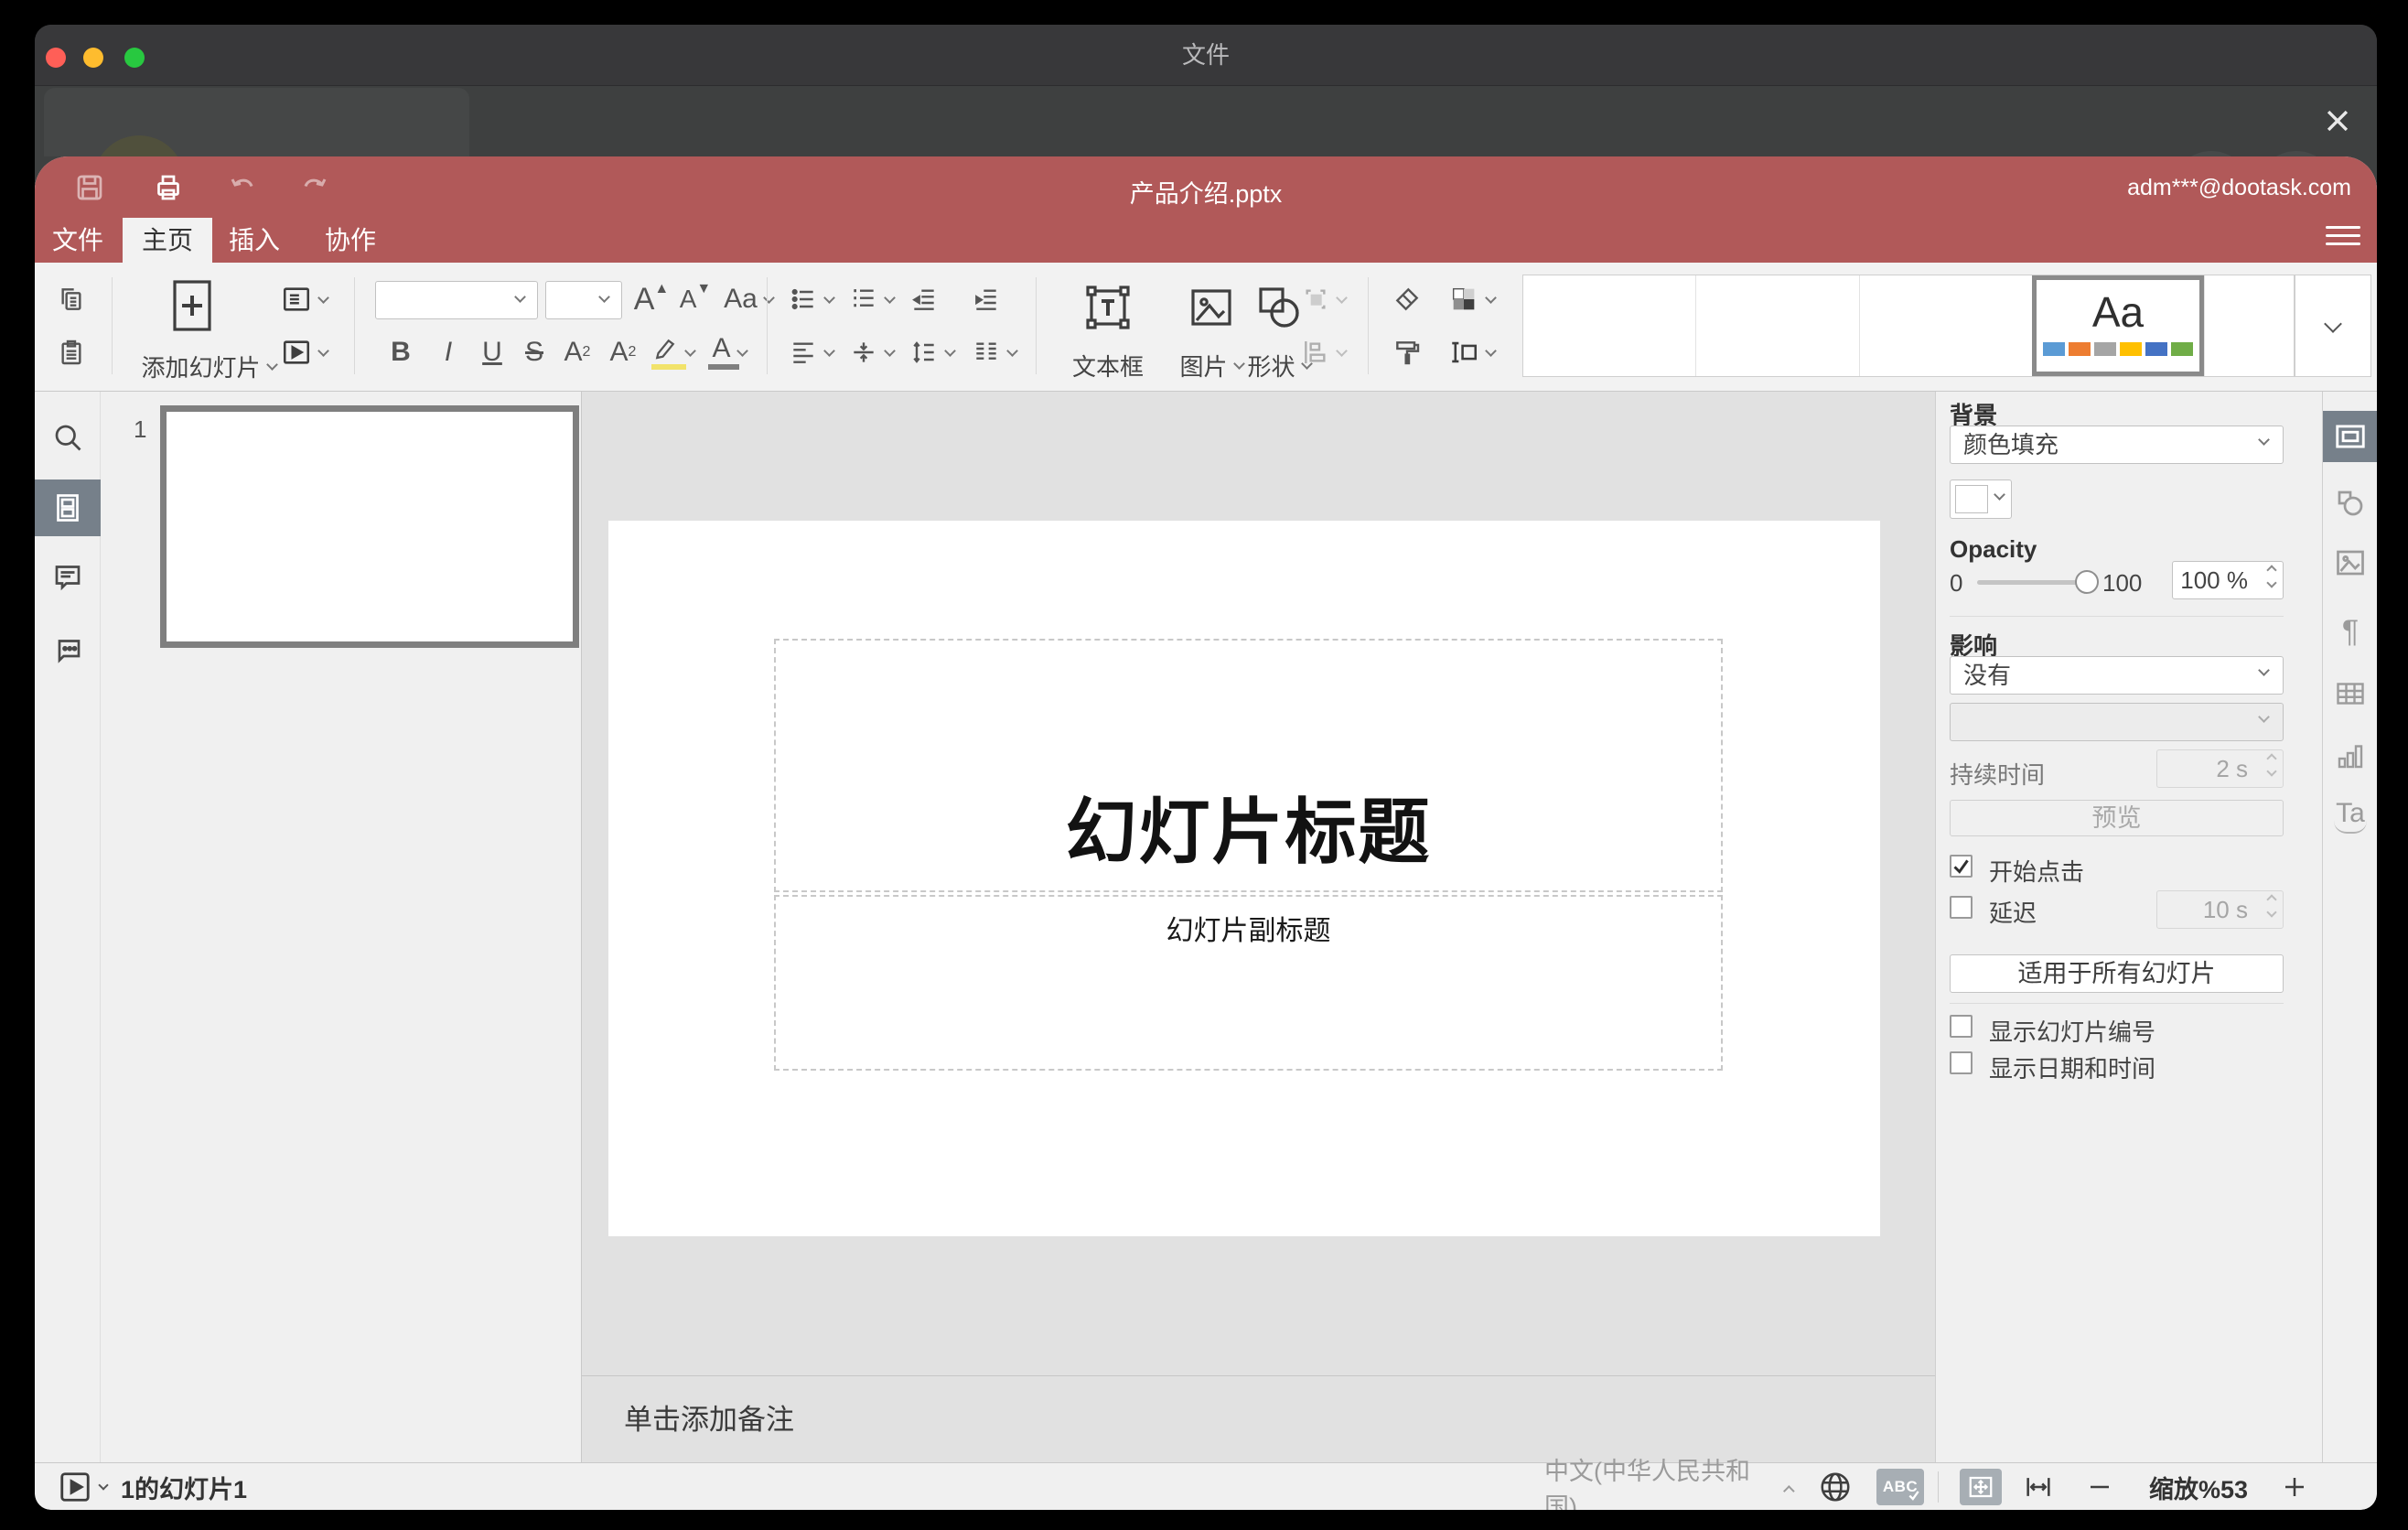 The image size is (2408, 1530). Describe the element at coordinates (2350, 756) in the screenshot. I see `chart-settings-button` at that location.